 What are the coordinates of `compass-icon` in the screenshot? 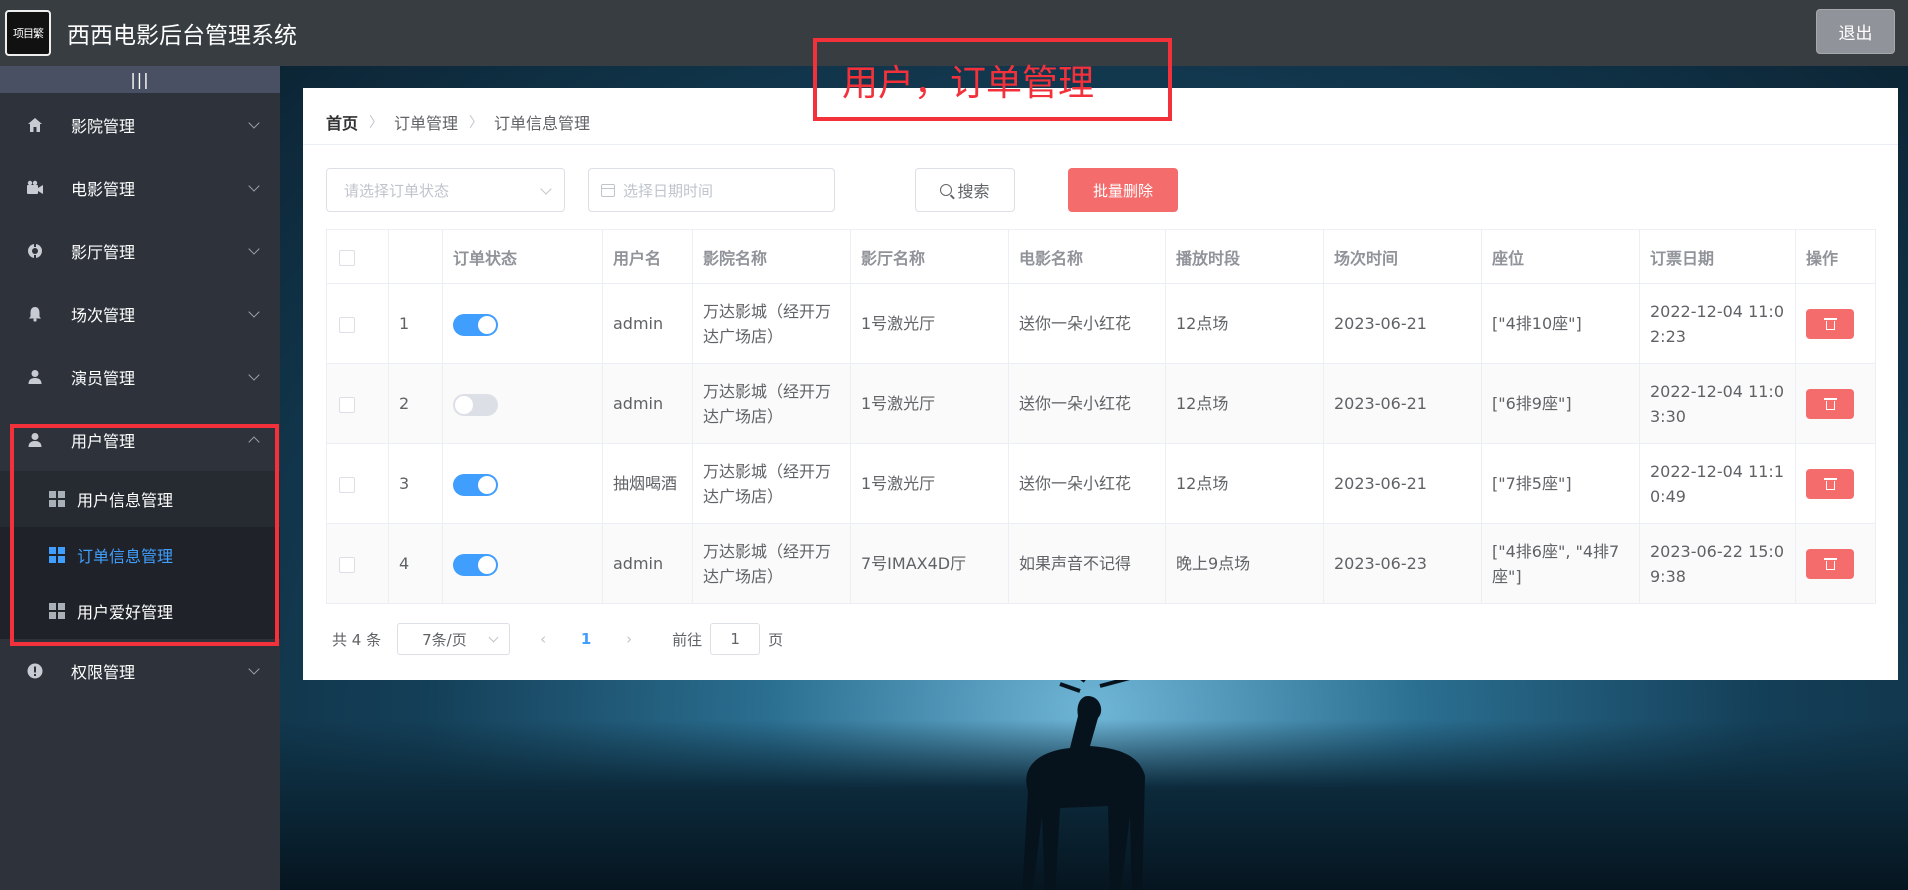 It's located at (35, 251).